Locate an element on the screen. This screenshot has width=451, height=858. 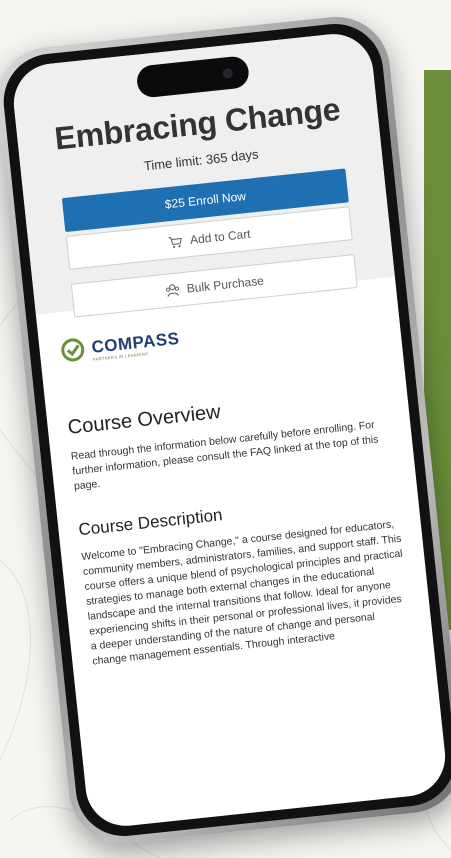
compass-logo: COMPASS PARTNERS IN LEARNING is located at coordinates (219, 337).